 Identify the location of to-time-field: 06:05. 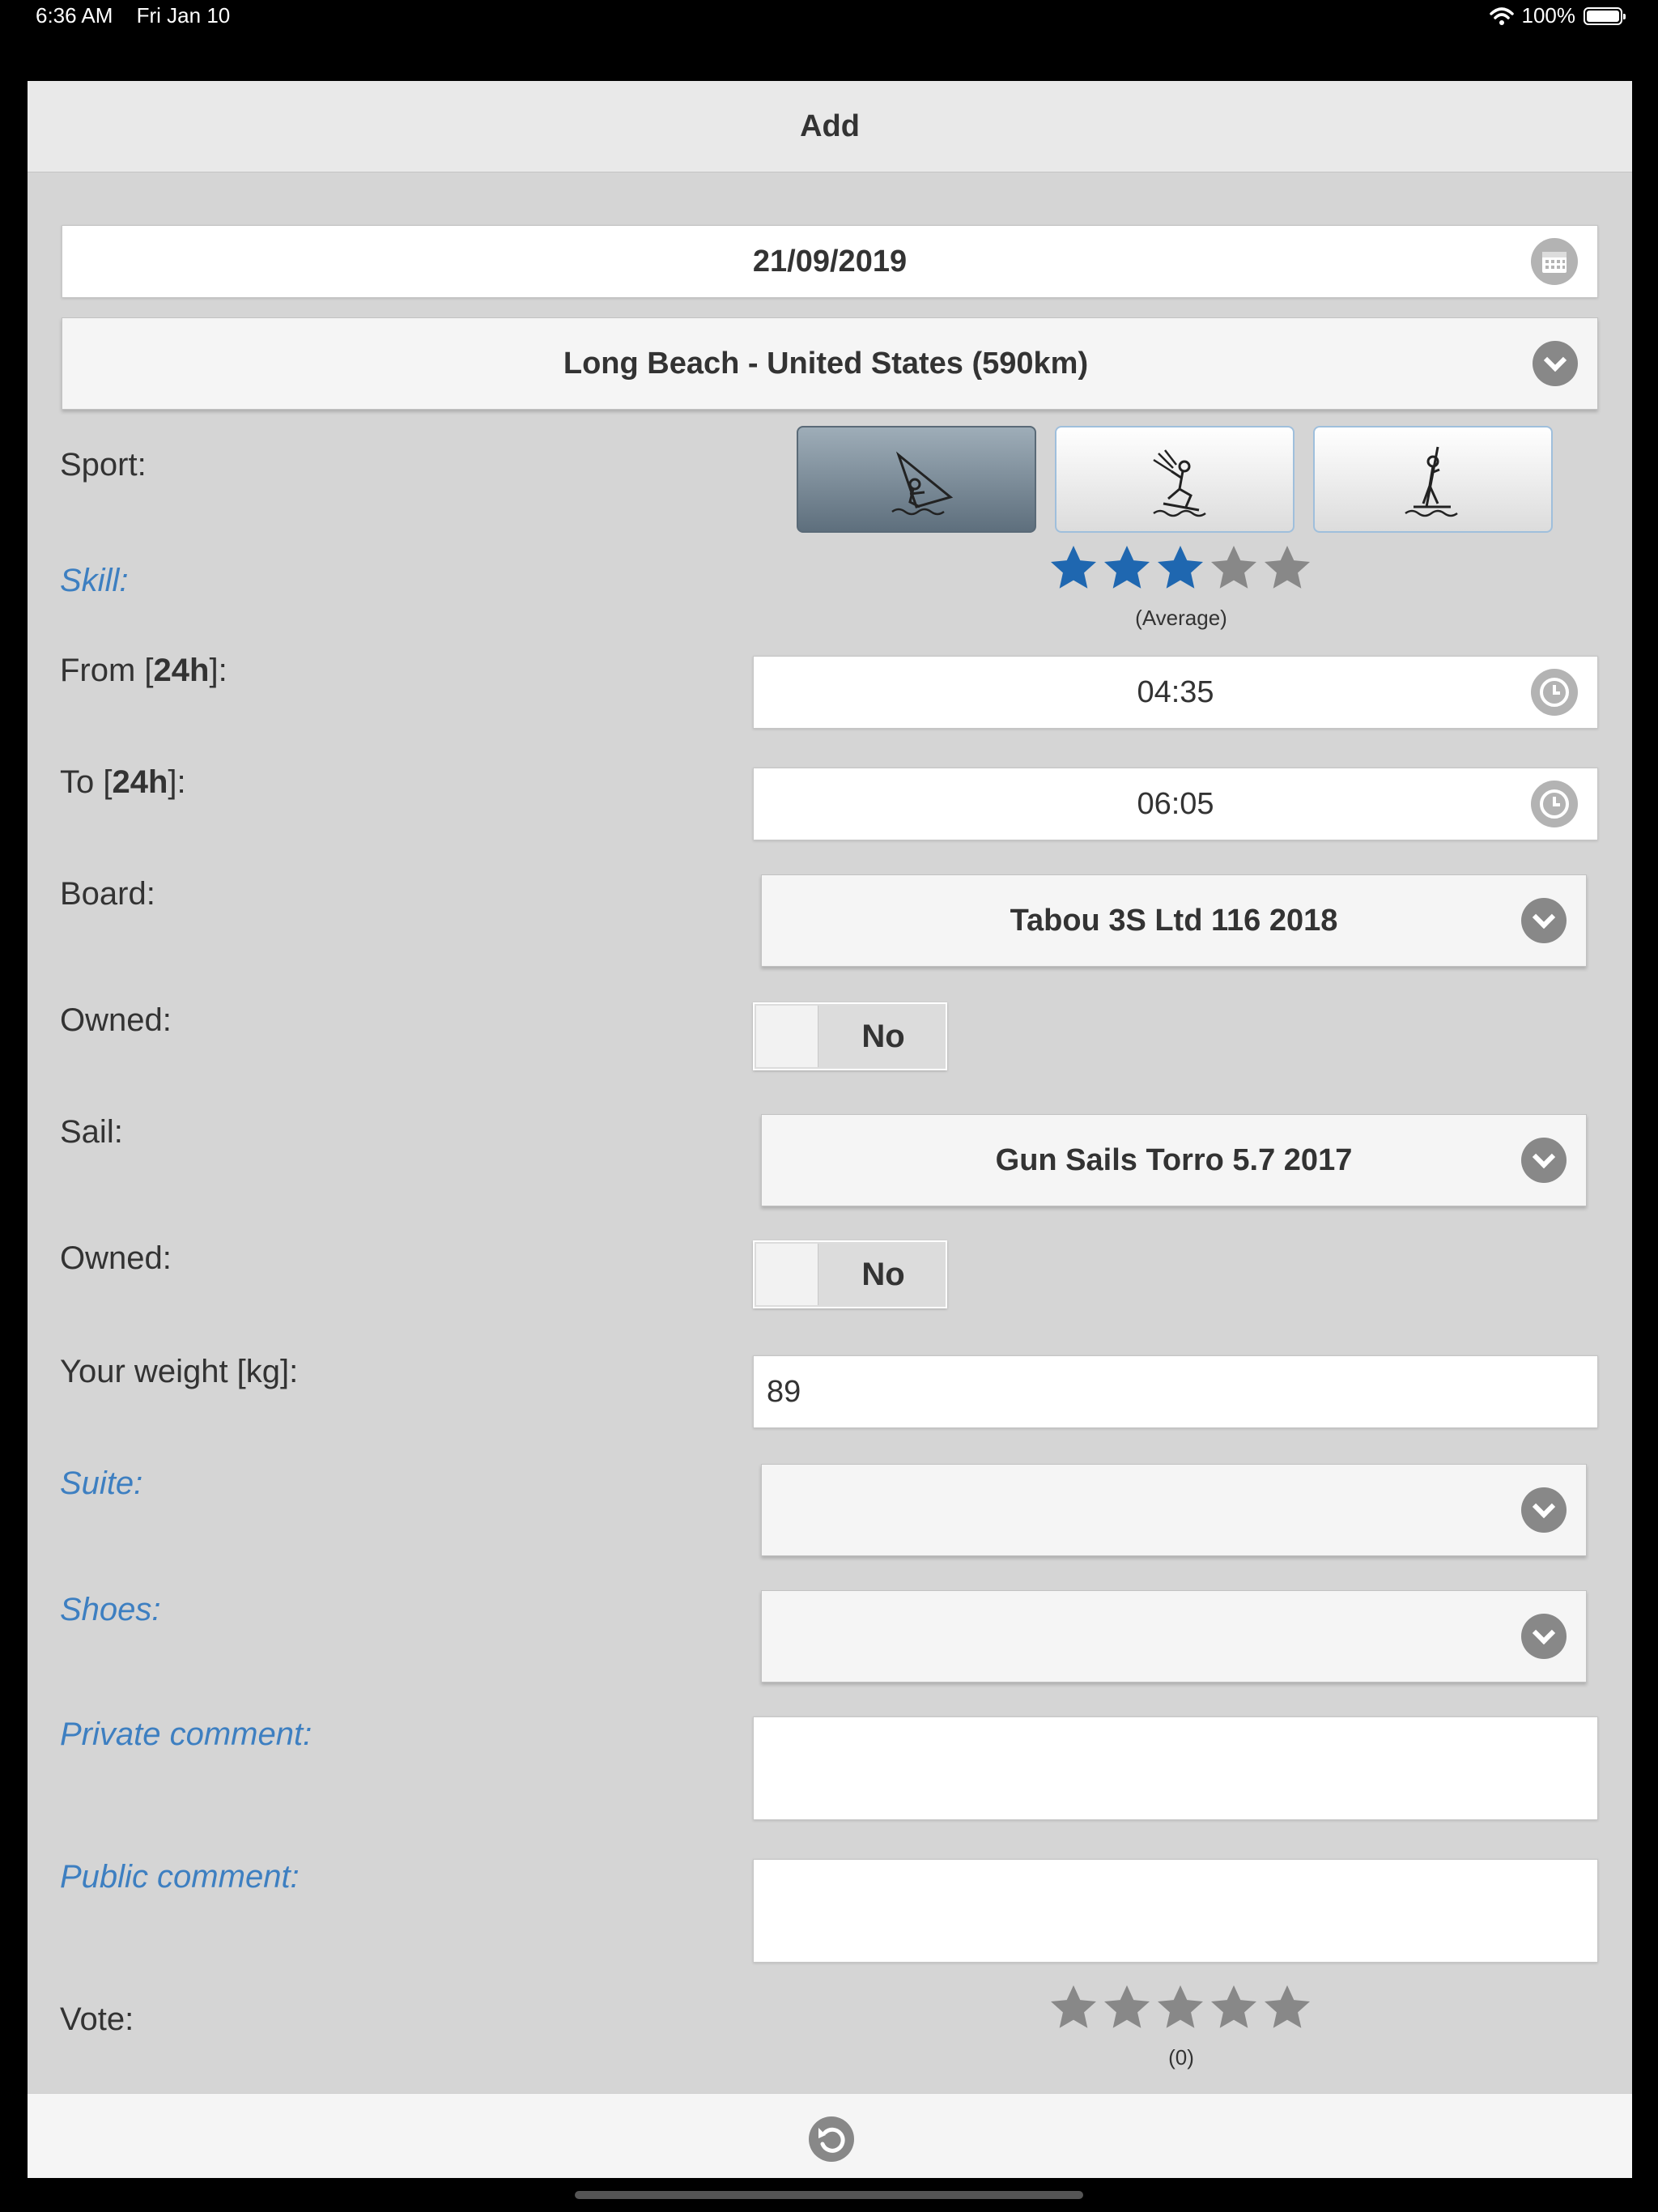
(1175, 804).